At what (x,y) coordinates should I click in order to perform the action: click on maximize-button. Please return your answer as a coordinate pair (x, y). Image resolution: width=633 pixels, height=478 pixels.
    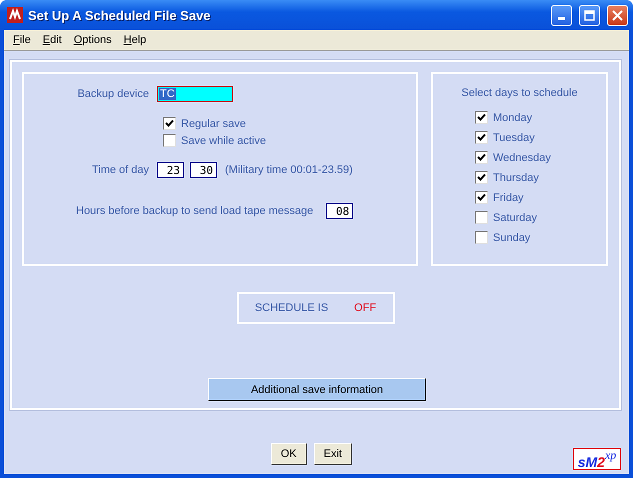
    Looking at the image, I should click on (589, 15).